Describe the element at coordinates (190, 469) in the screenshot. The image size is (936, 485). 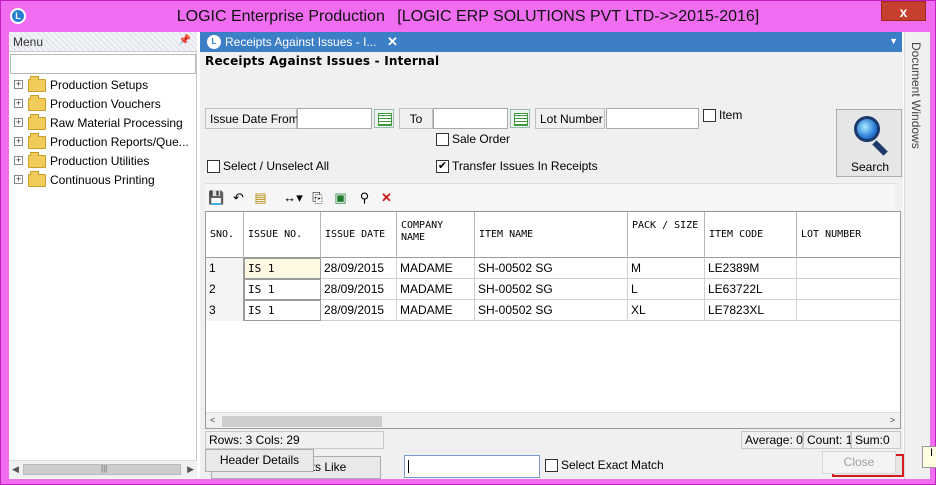
I see `scroll-right-icon: ▶` at that location.